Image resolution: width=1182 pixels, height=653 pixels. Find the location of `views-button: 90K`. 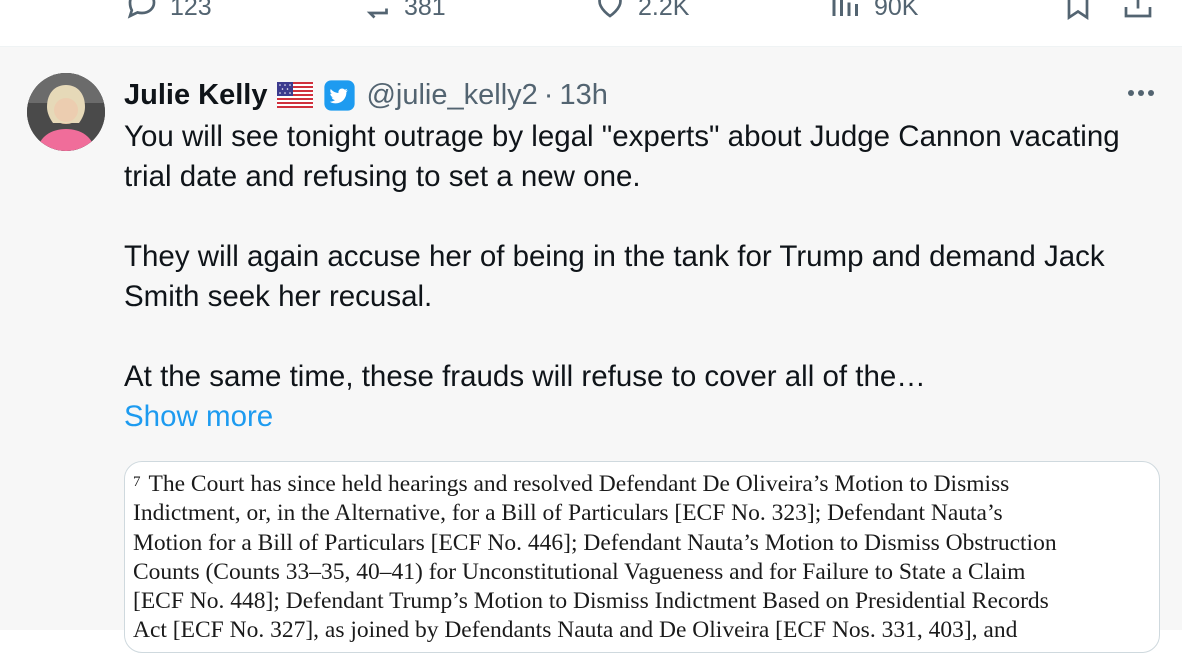

views-button: 90K is located at coordinates (873, 14).